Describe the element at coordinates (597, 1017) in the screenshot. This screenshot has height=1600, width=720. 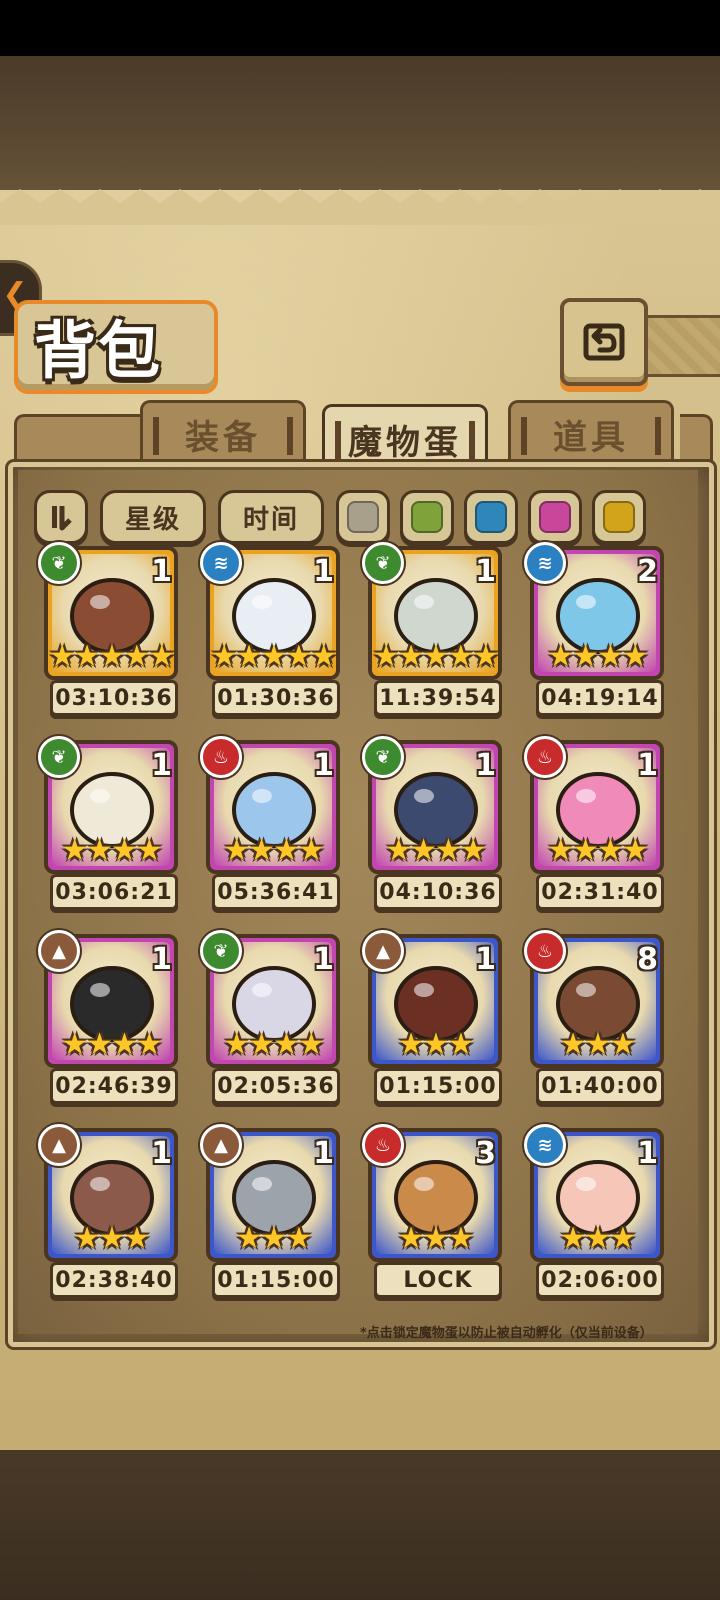
I see `egg-card: ♨ 8 ★★★ 01:40:00` at that location.